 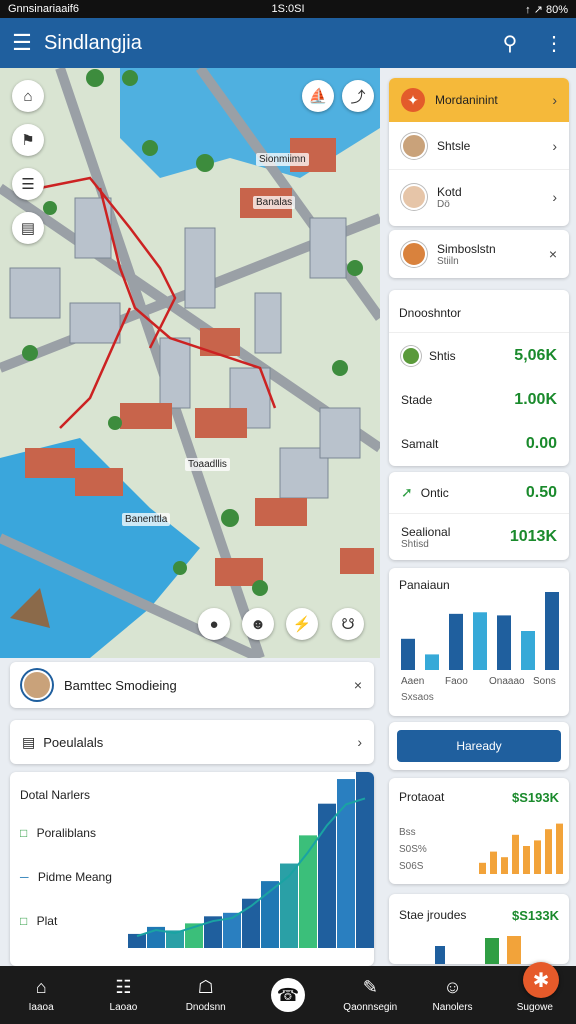 I want to click on xaxis-tick-label: Onaaao, so click(x=507, y=681).